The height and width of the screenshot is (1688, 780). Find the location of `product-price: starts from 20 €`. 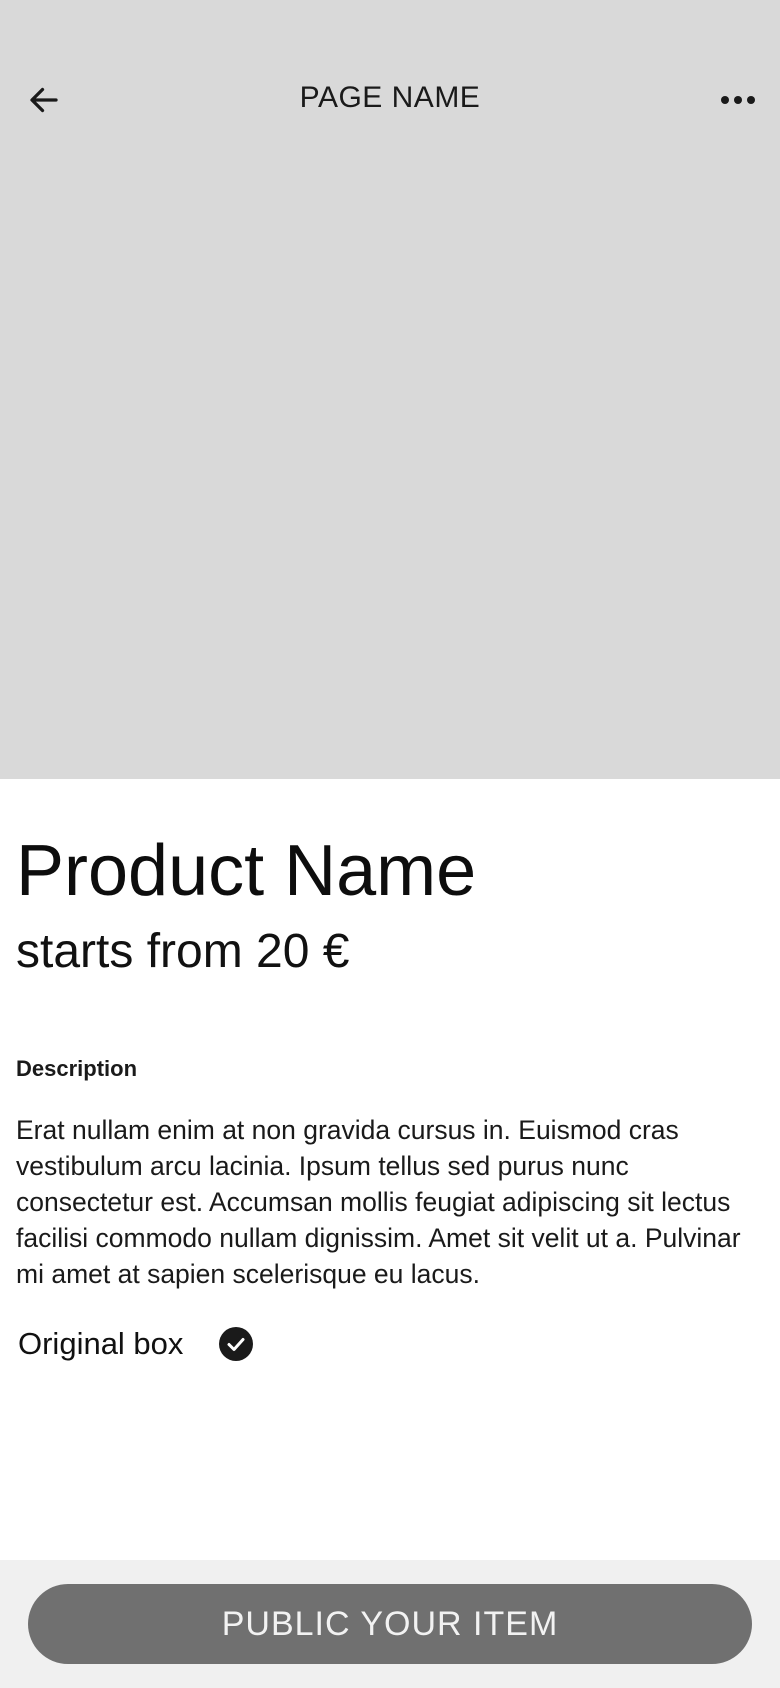

product-price: starts from 20 € is located at coordinates (183, 951).